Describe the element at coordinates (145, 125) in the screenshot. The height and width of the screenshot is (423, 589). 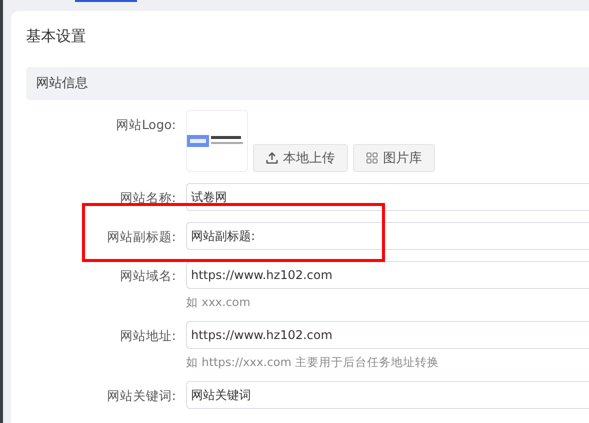
I see `field-label: 网站Logo:` at that location.